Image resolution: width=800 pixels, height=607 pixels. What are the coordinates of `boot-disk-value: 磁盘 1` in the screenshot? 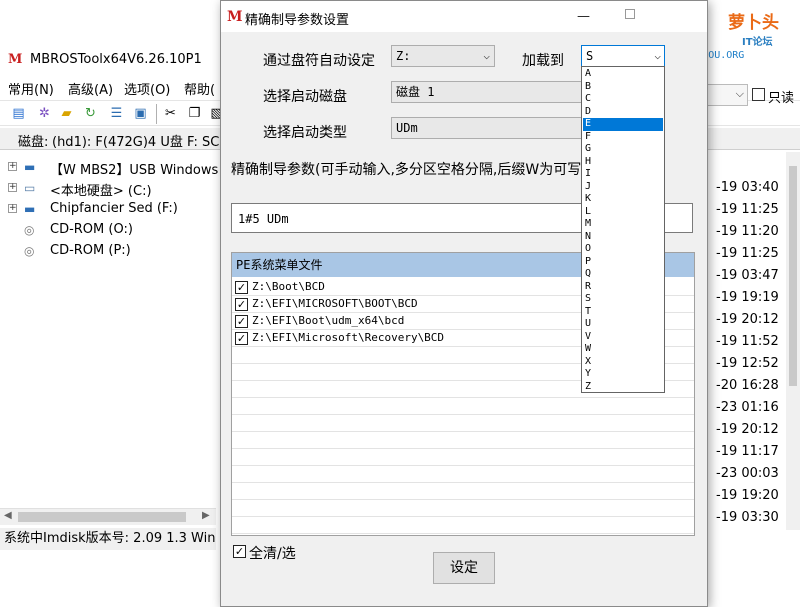 It's located at (415, 92).